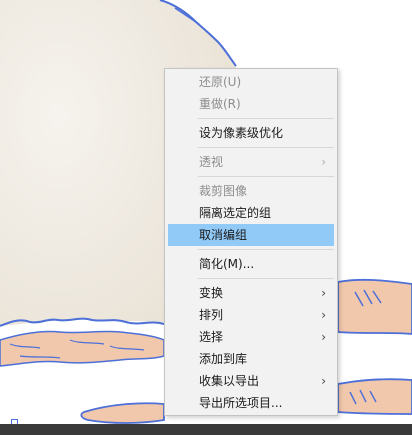 This screenshot has height=435, width=412. I want to click on menu-item: 透视 ›, so click(251, 162).